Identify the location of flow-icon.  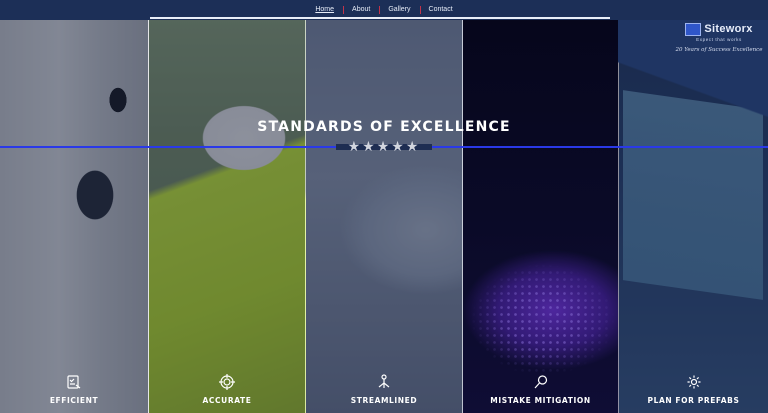
(384, 381).